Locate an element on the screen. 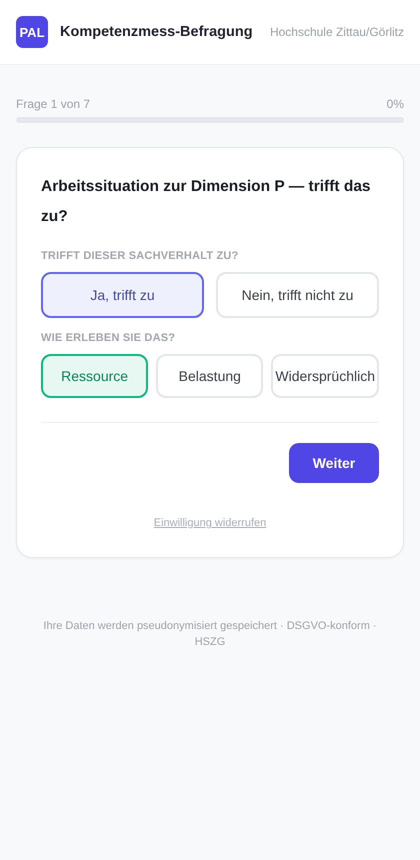  option-button: Ja, trifft zu is located at coordinates (122, 295).